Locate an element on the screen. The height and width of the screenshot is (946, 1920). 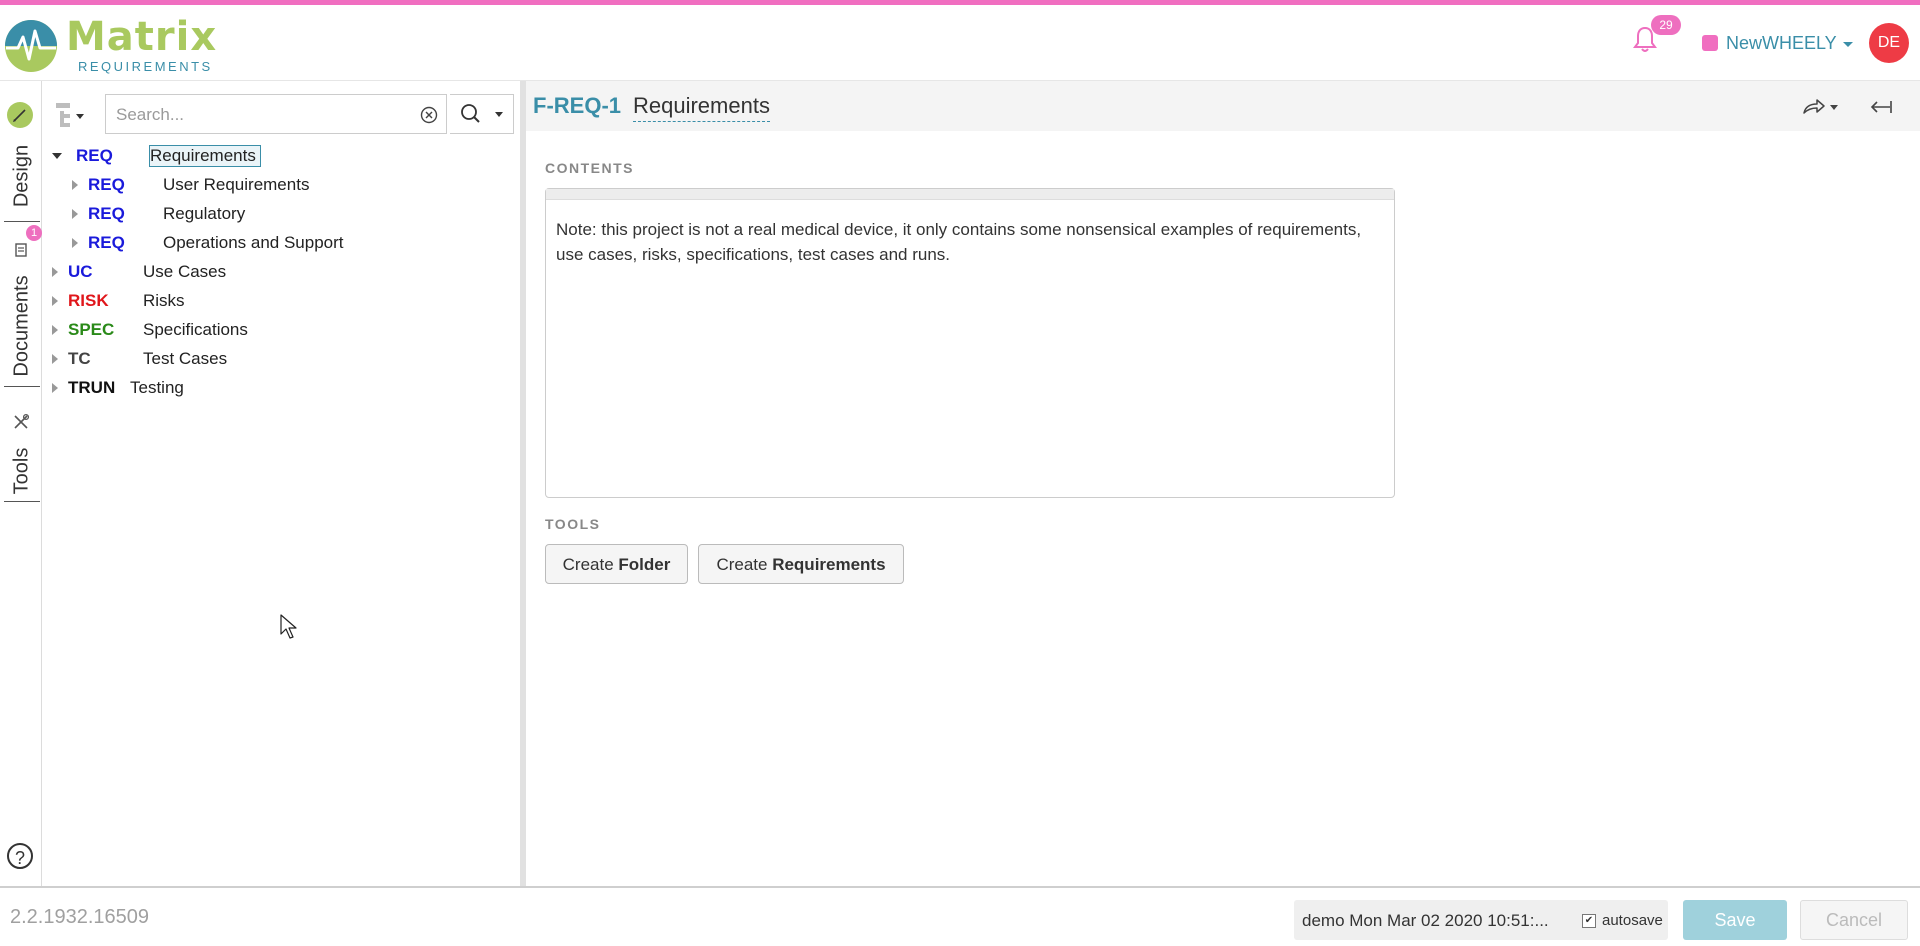
tools-icon is located at coordinates (21, 422).